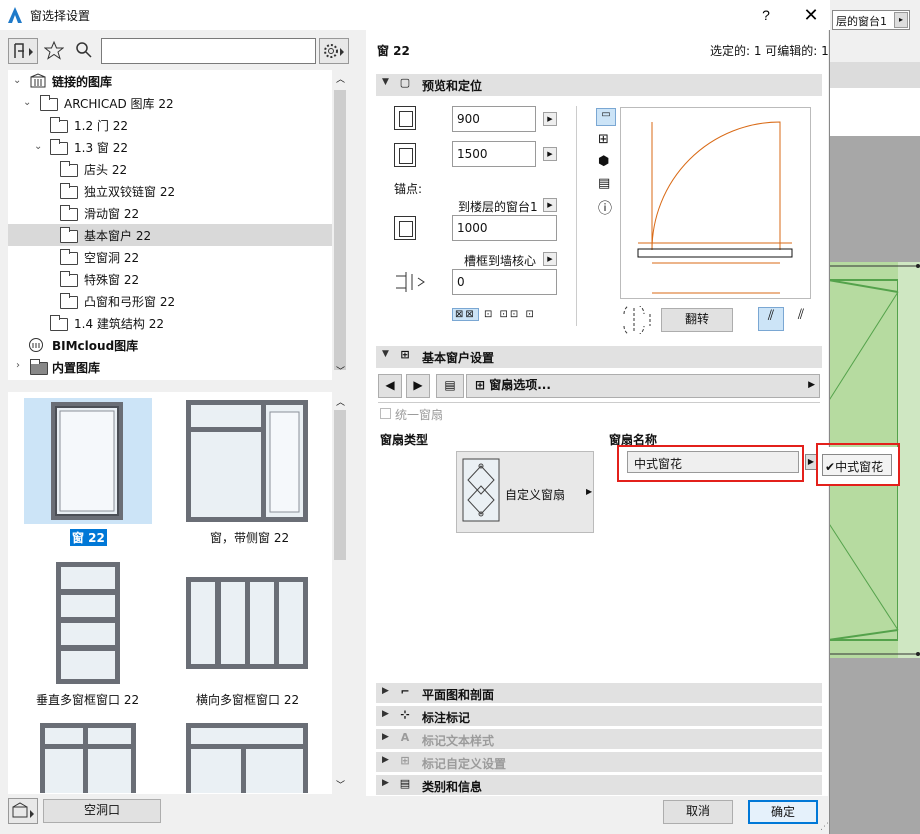 The height and width of the screenshot is (834, 920). Describe the element at coordinates (766, 15) in the screenshot. I see `help-button: ?` at that location.